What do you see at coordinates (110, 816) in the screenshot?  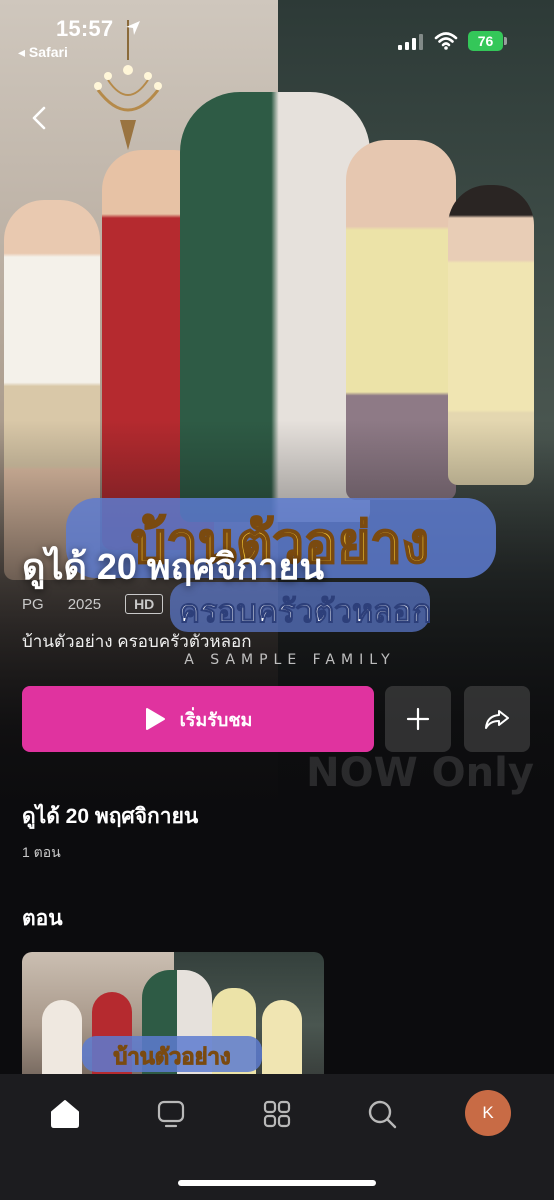 I see `availability-heading: ดูได้ 20 พฤศจิกายน` at bounding box center [110, 816].